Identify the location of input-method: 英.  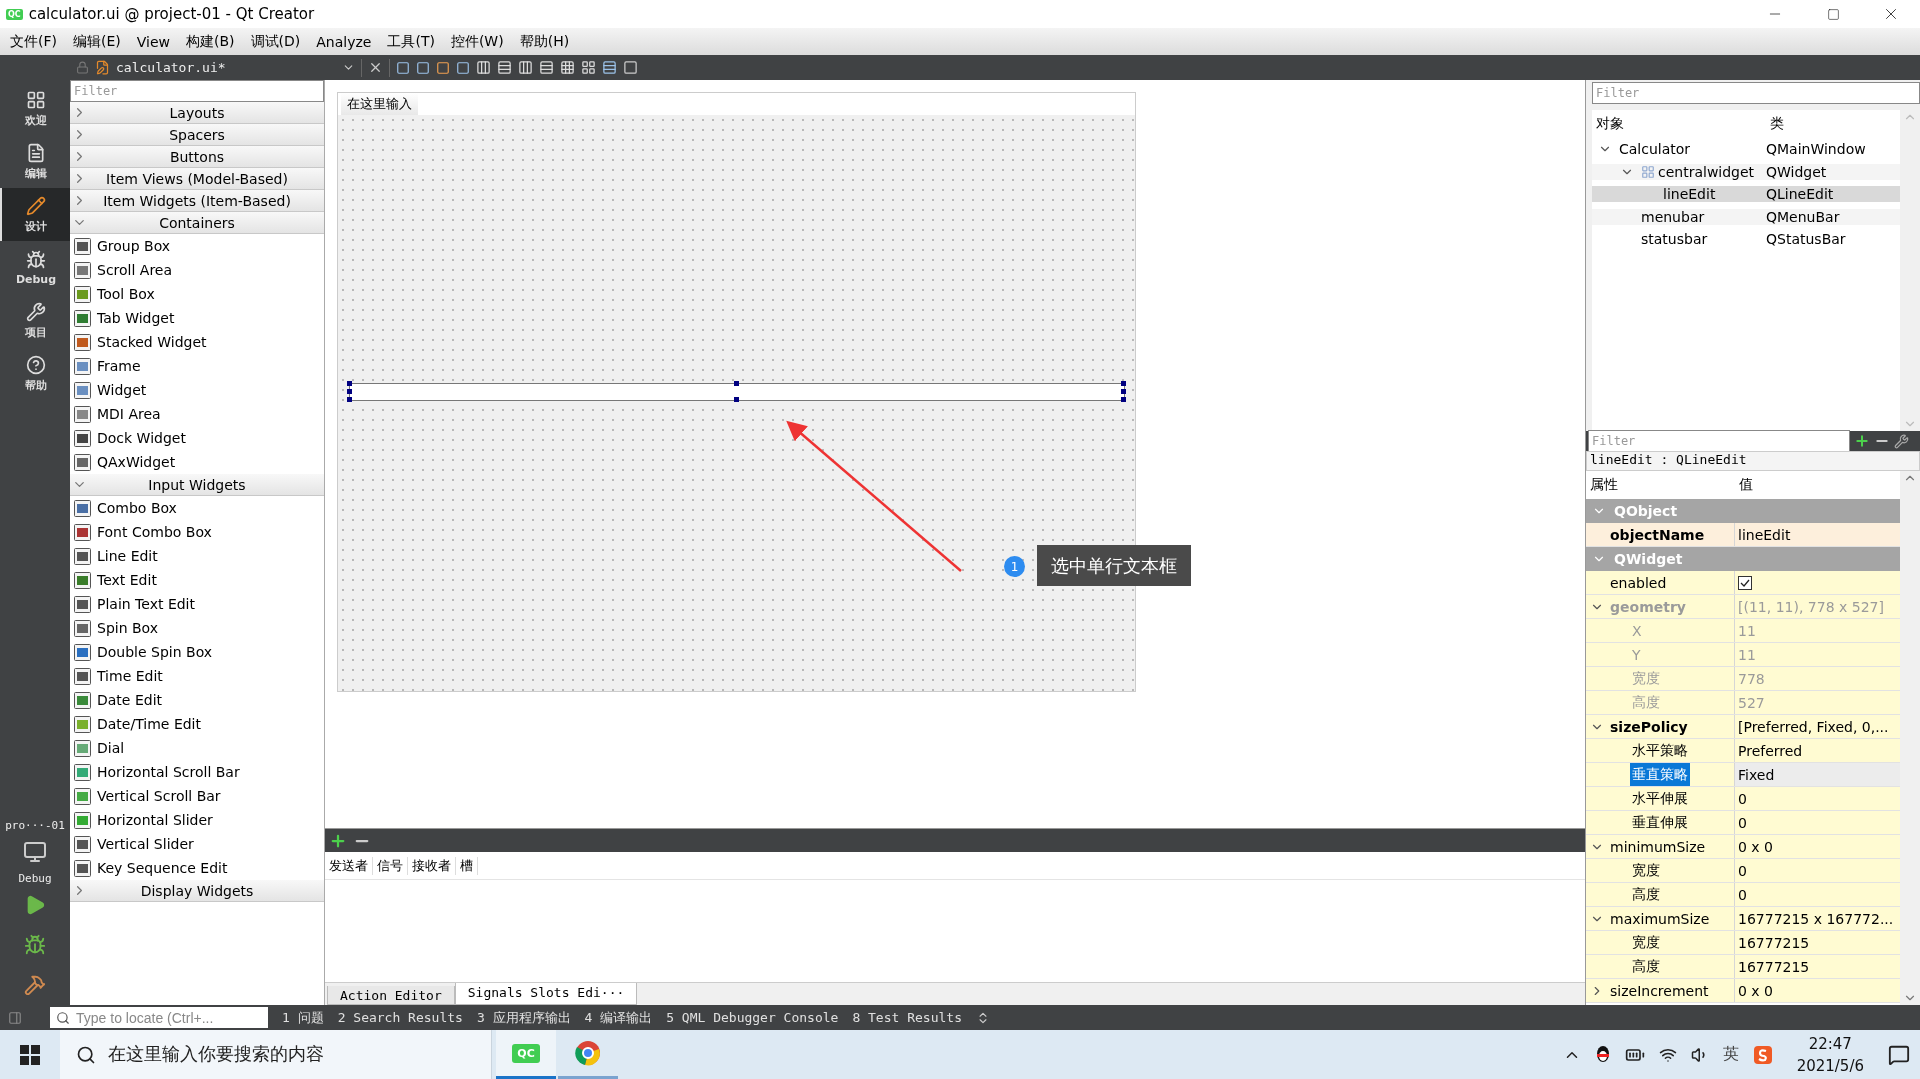
(1730, 1054).